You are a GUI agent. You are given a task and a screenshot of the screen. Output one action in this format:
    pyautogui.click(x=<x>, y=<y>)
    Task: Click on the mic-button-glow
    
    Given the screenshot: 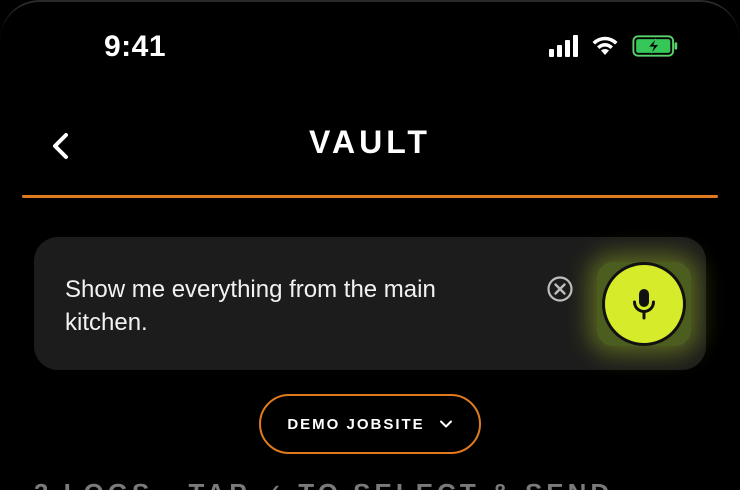 What is the action you would take?
    pyautogui.click(x=644, y=304)
    